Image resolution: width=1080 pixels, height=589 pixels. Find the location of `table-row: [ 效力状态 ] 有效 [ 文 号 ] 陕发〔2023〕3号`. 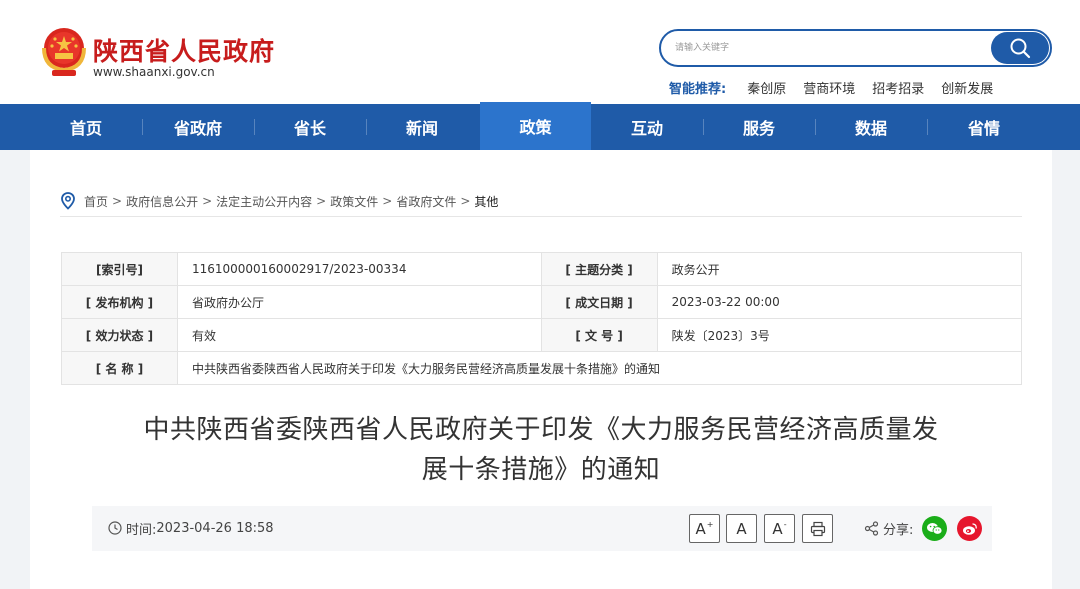

table-row: [ 效力状态 ] 有效 [ 文 号 ] 陕发〔2023〕3号 is located at coordinates (542, 335).